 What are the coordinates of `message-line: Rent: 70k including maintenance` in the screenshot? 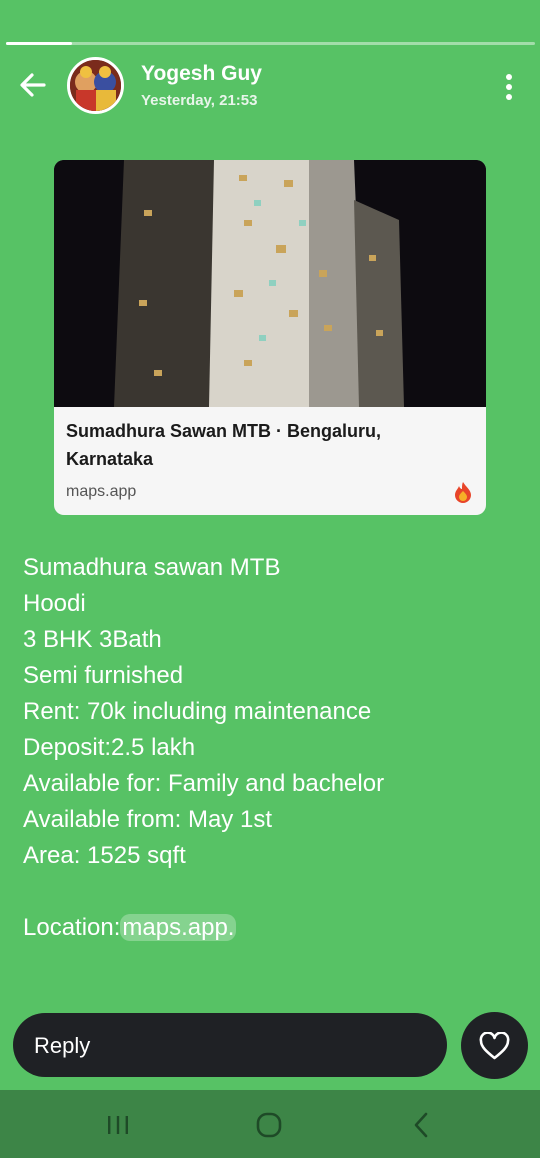 It's located at (197, 711).